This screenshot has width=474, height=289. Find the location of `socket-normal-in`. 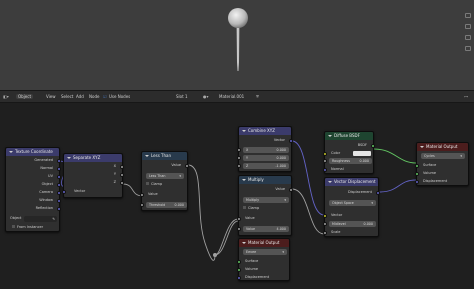

socket-normal-in is located at coordinates (325, 169).